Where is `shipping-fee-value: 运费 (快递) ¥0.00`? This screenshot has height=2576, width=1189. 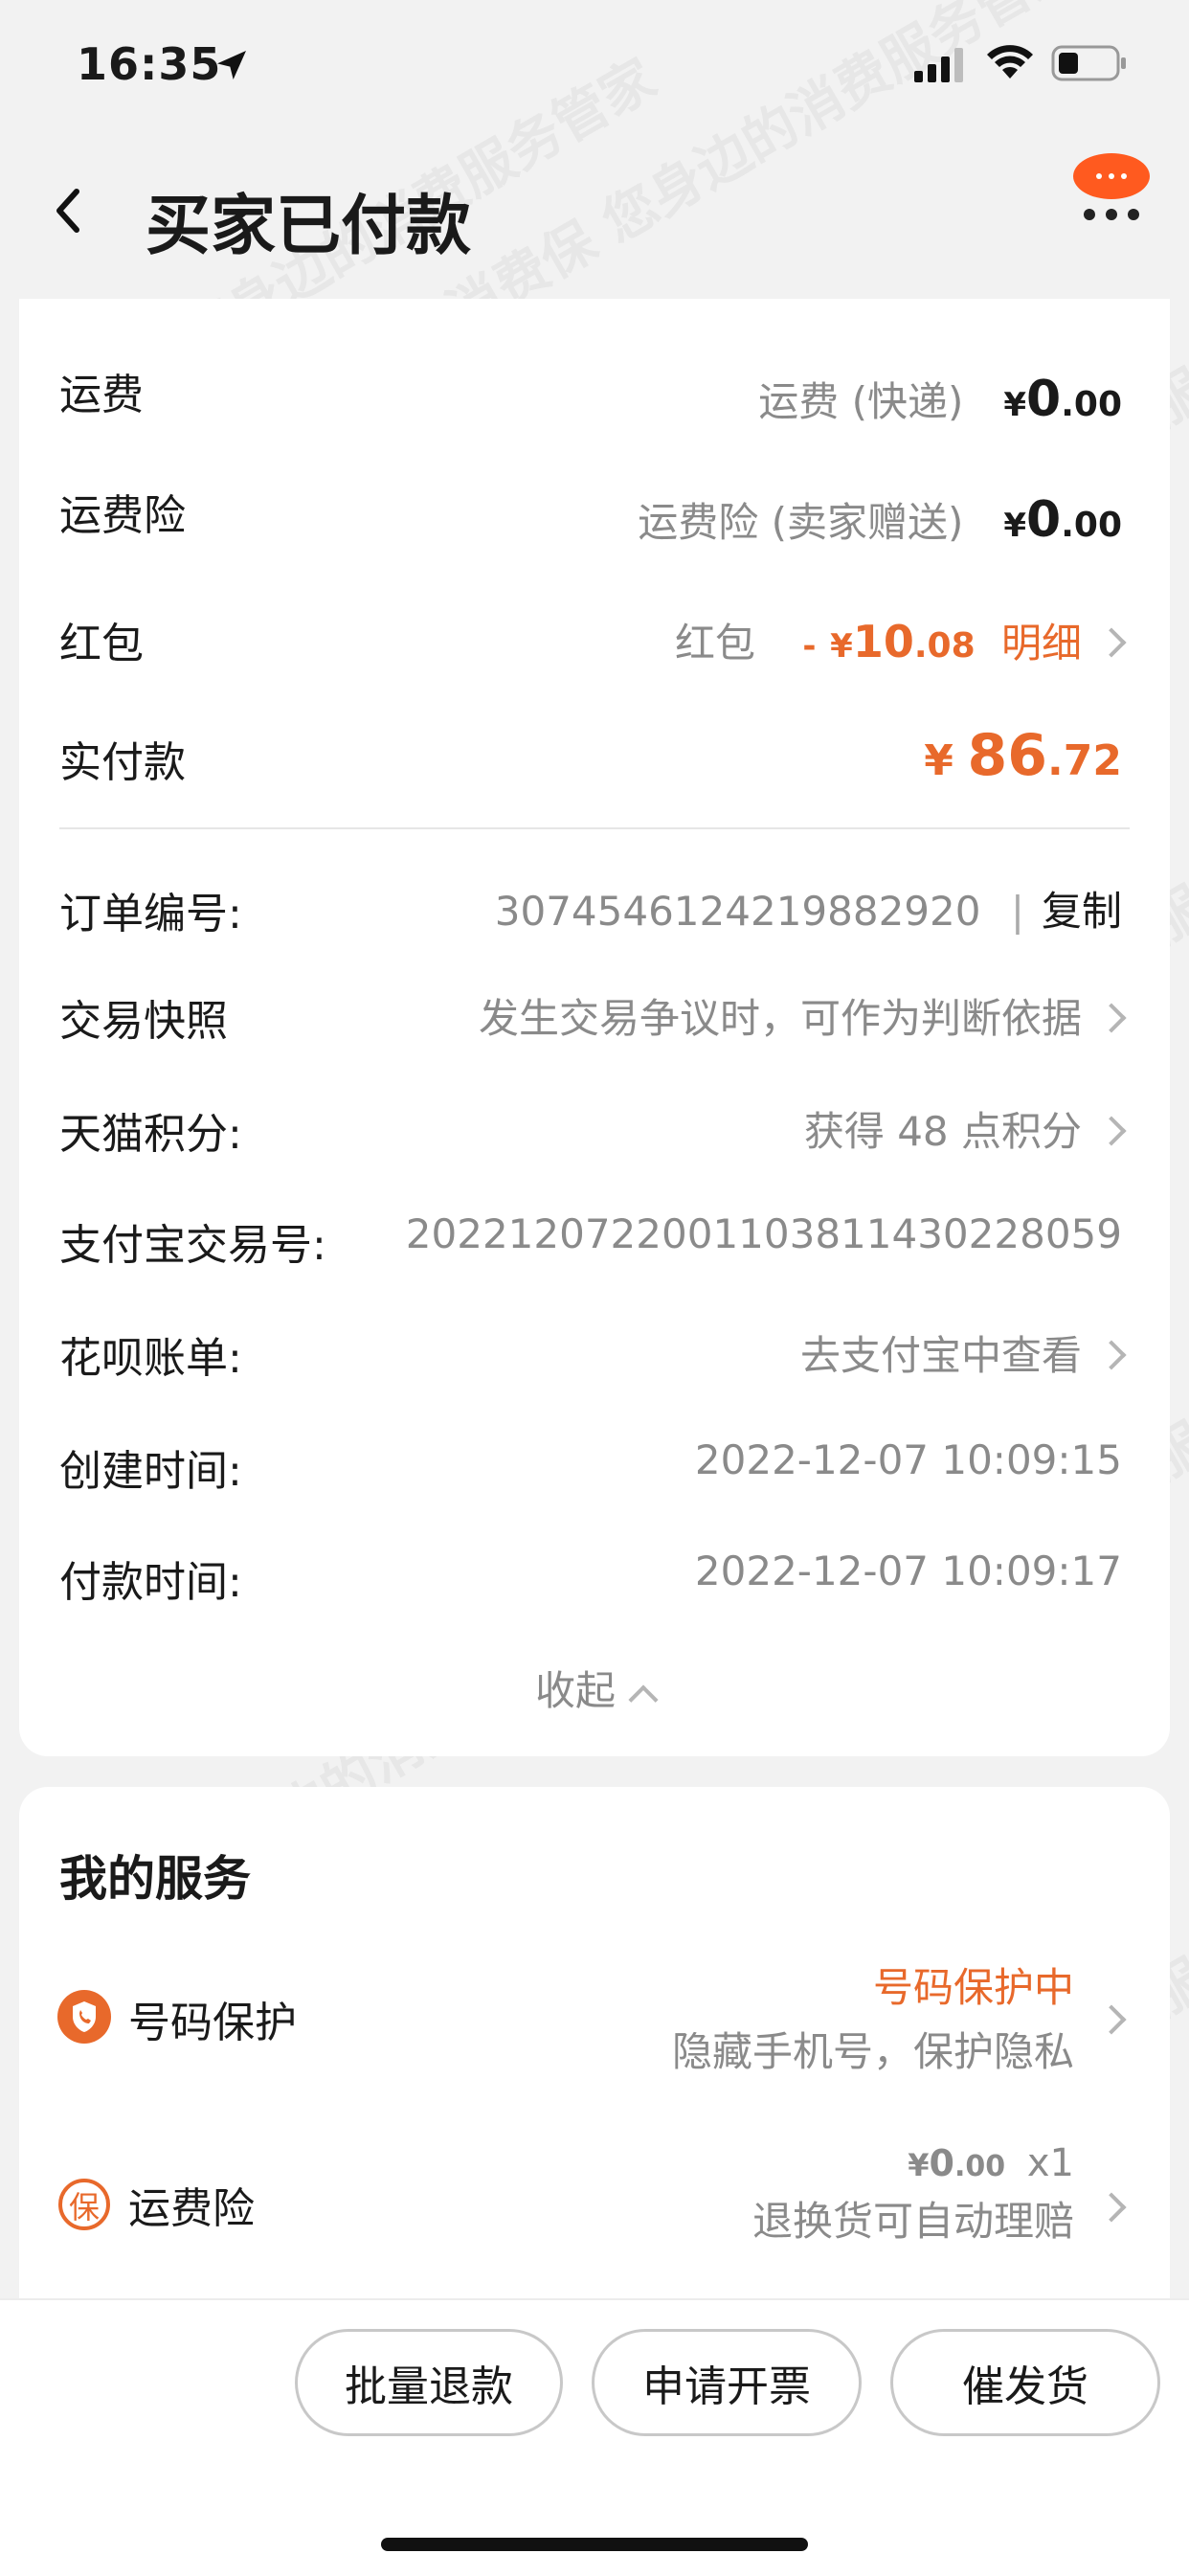 shipping-fee-value: 运费 (快递) ¥0.00 is located at coordinates (940, 399).